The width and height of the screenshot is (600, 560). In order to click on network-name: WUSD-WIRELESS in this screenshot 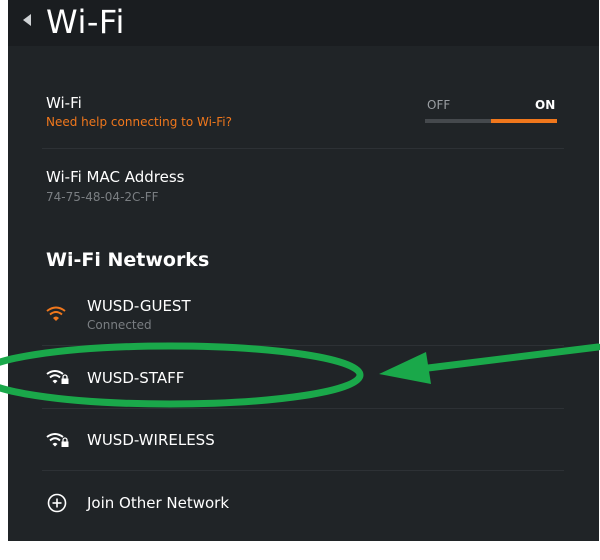, I will do `click(151, 440)`.